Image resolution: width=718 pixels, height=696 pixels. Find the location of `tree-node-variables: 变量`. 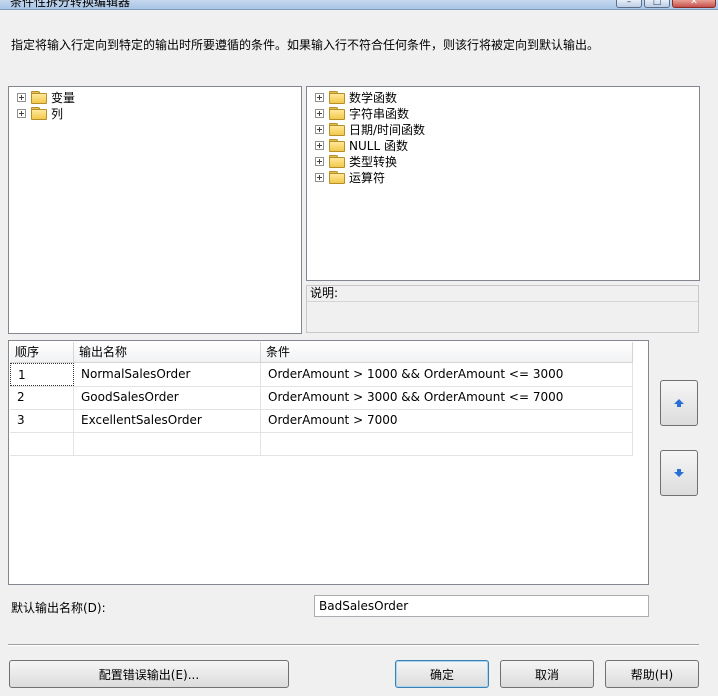

tree-node-variables: 变量 is located at coordinates (46, 97).